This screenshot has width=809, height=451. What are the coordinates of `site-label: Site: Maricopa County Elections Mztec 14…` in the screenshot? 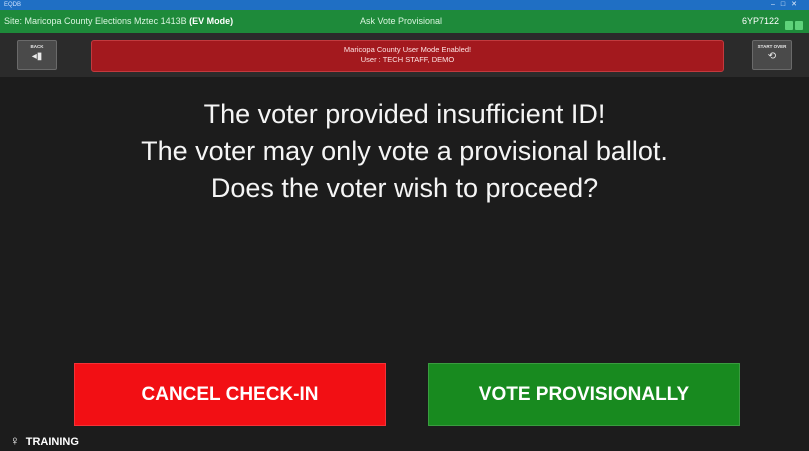 It's located at (118, 21).